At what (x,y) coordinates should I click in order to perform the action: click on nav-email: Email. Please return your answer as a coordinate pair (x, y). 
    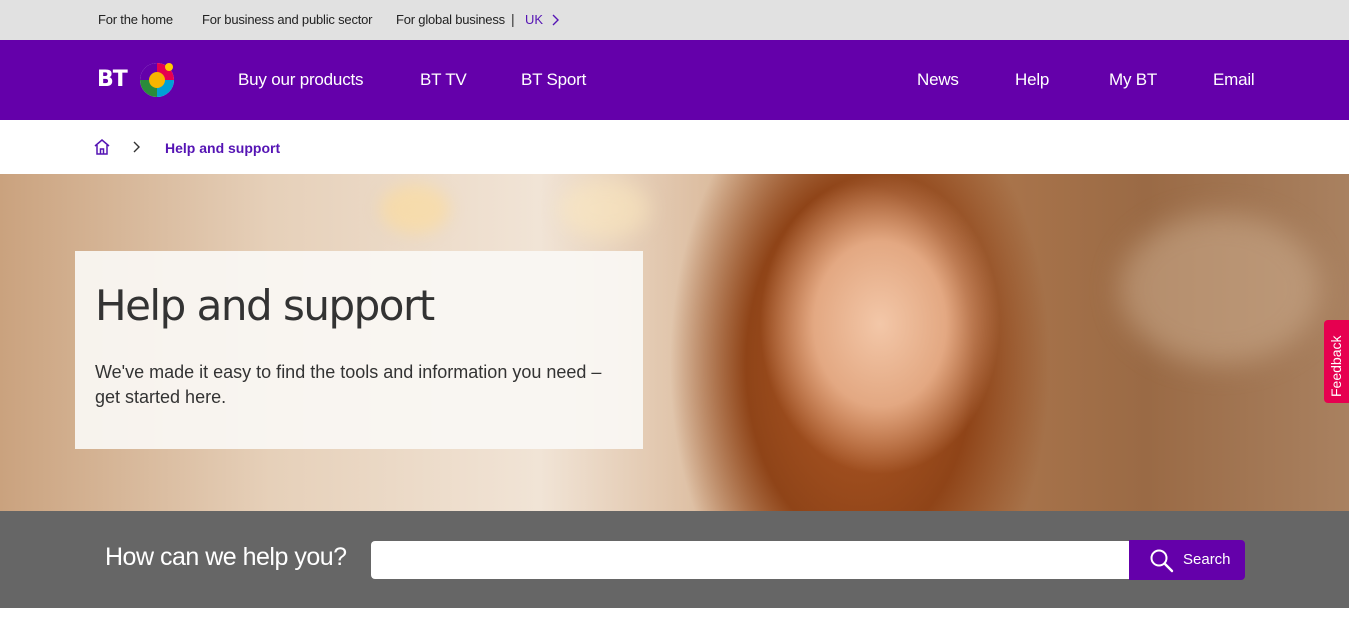
    Looking at the image, I should click on (1234, 80).